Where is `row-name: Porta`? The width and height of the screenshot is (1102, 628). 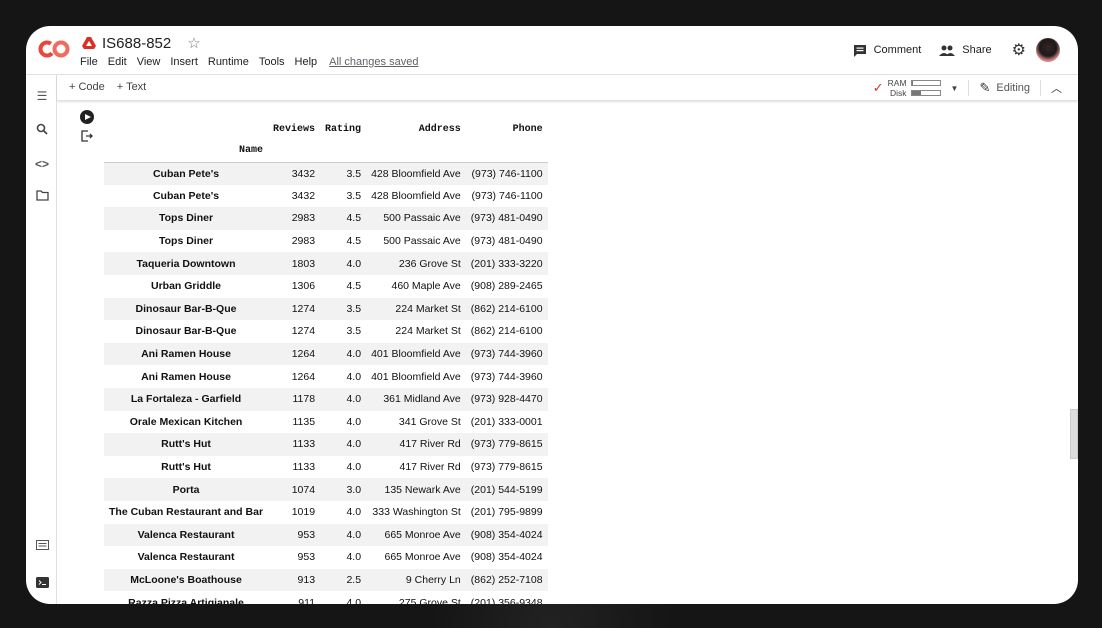 row-name: Porta is located at coordinates (186, 489).